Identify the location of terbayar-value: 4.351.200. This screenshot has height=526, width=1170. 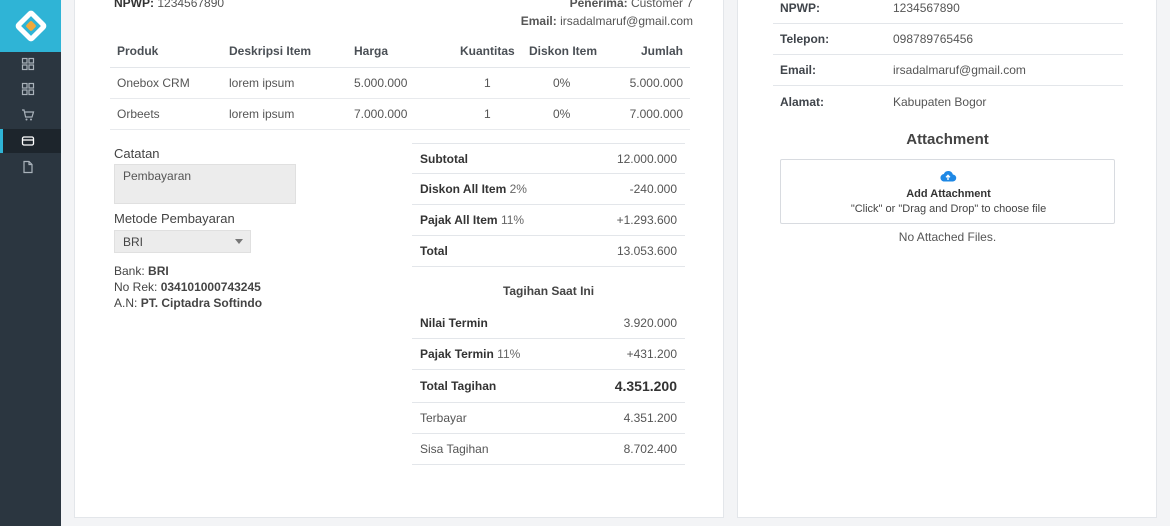
(650, 418).